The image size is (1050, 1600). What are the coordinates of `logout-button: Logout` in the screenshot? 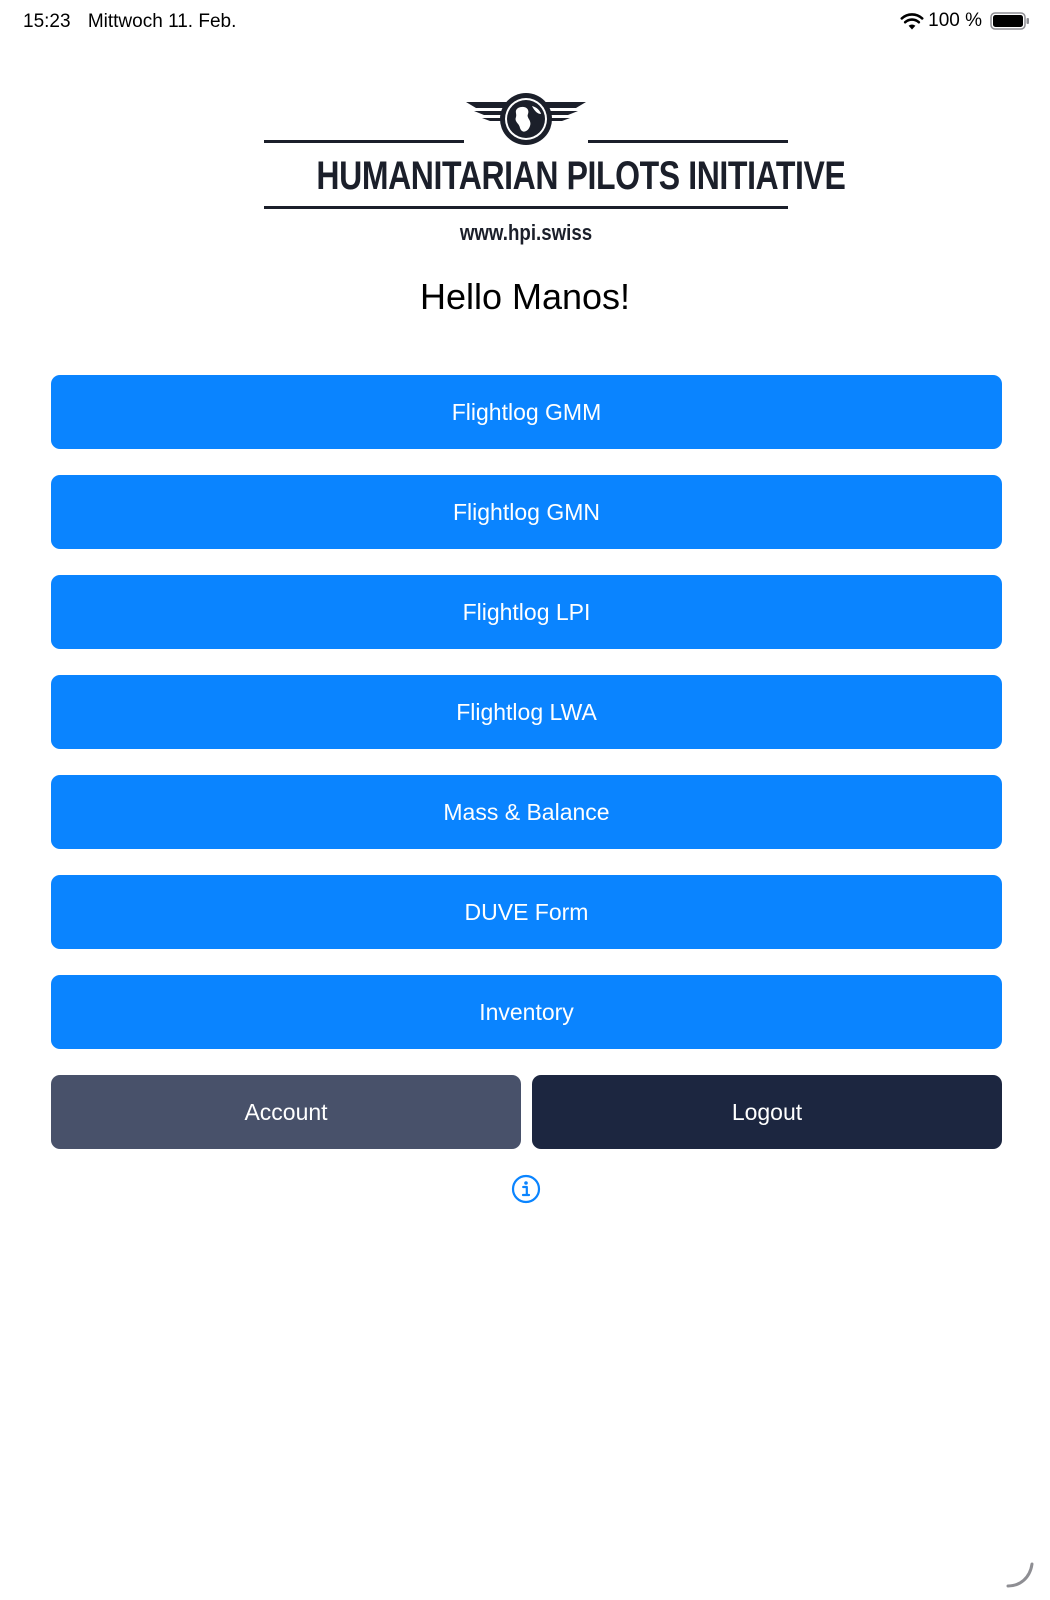 It's located at (767, 1112).